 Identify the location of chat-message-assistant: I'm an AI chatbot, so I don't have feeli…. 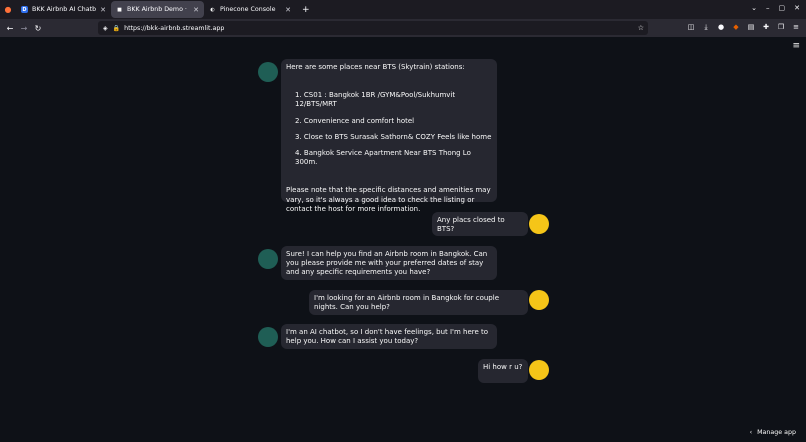
(389, 336).